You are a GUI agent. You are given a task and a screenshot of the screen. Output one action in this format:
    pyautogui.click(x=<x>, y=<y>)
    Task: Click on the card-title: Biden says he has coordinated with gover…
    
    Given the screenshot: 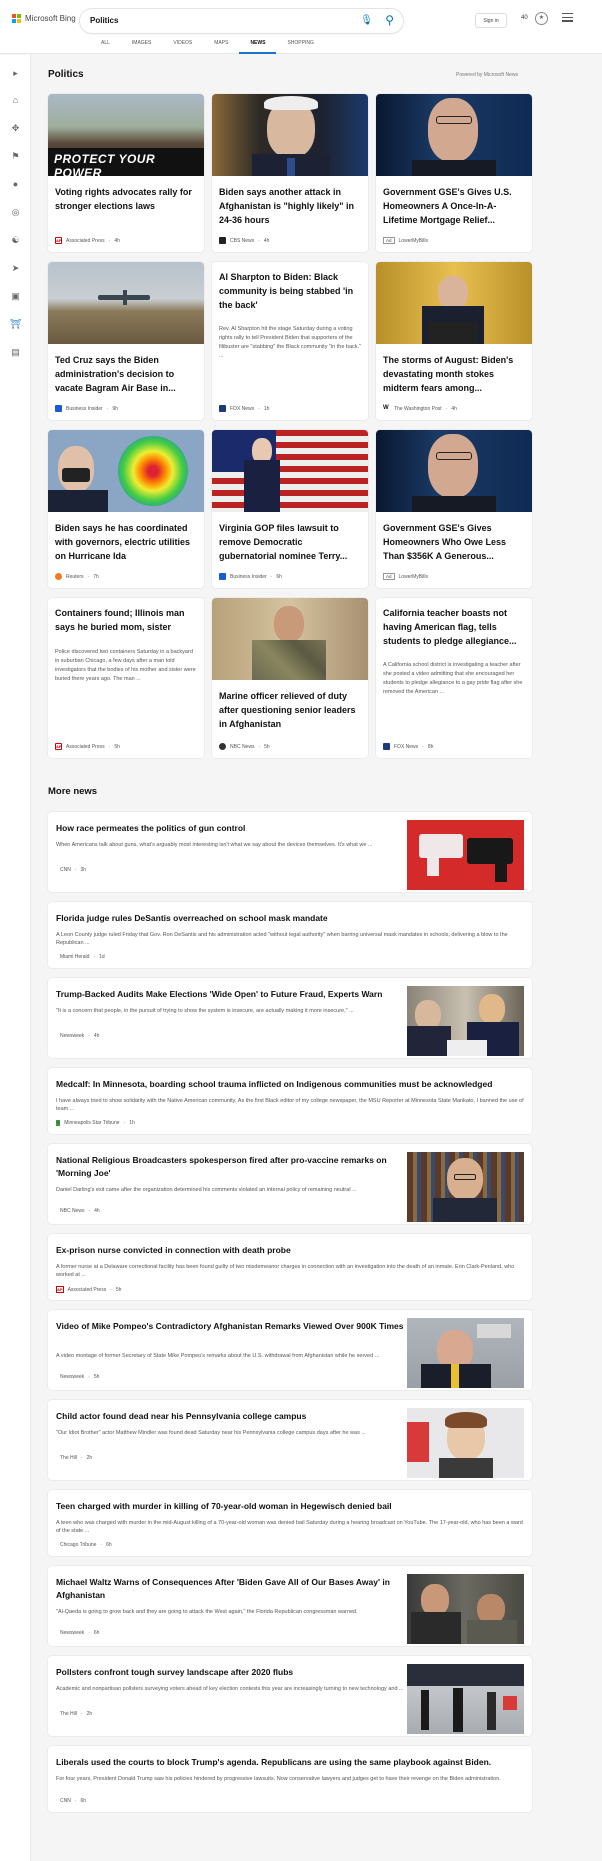 What is the action you would take?
    pyautogui.click(x=126, y=542)
    